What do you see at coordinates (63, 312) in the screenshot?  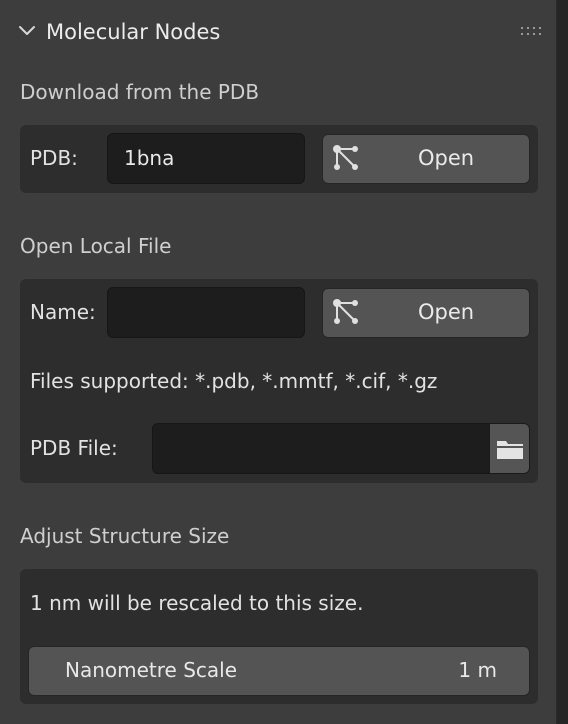 I see `name-label: Name:` at bounding box center [63, 312].